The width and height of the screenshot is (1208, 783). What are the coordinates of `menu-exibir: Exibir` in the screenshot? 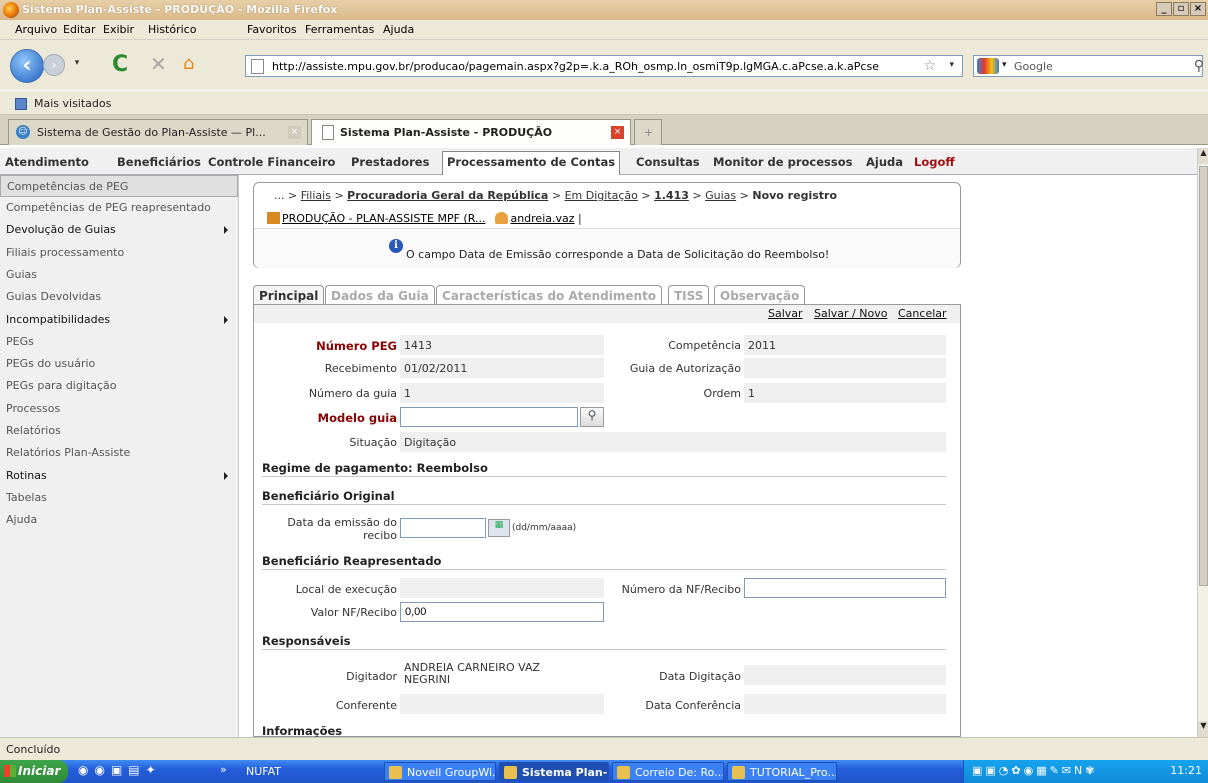 It's located at (118, 29).